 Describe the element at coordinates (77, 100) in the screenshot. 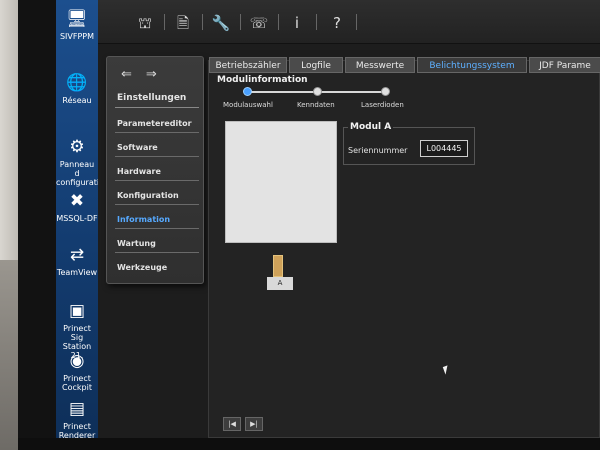

I see `desktop-icon-label: Réseau` at that location.